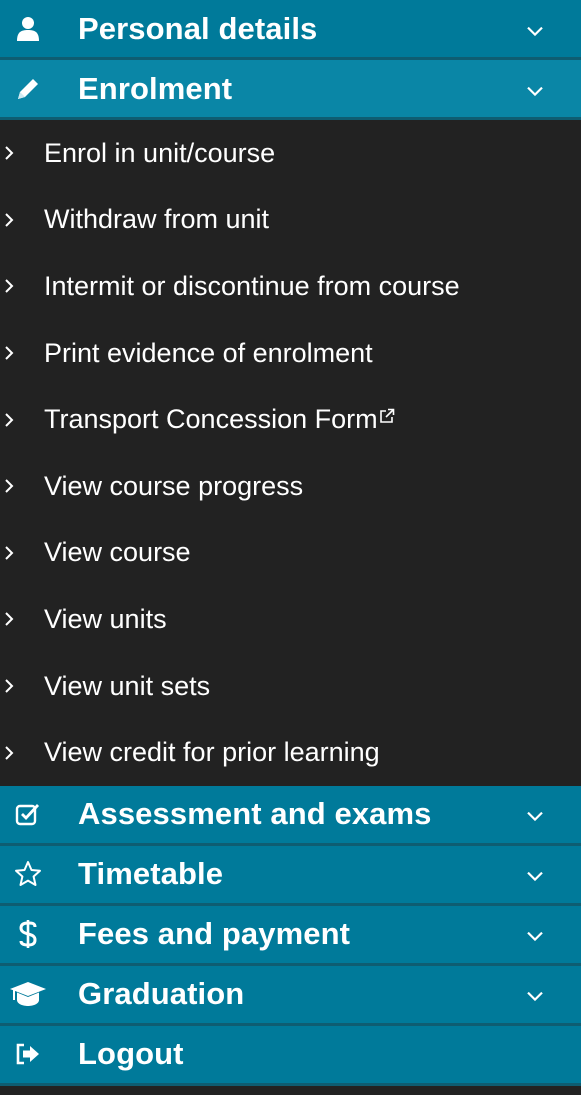  What do you see at coordinates (255, 814) in the screenshot?
I see `section-label: Assessment and exams` at bounding box center [255, 814].